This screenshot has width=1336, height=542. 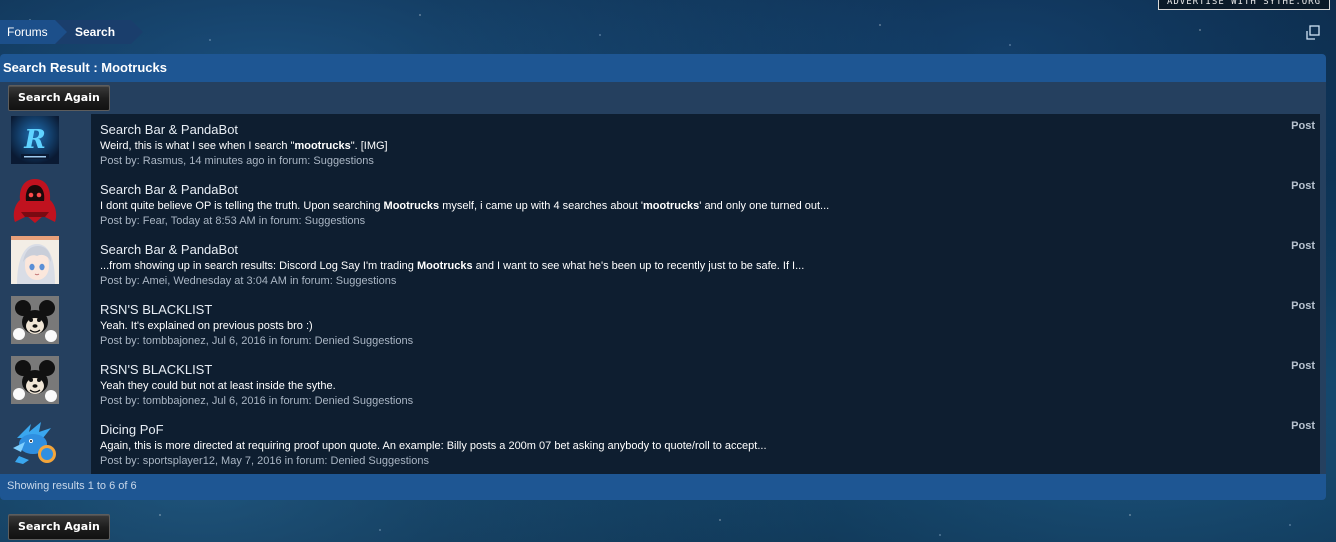 What do you see at coordinates (35, 200) in the screenshot?
I see `red-hood-avatar` at bounding box center [35, 200].